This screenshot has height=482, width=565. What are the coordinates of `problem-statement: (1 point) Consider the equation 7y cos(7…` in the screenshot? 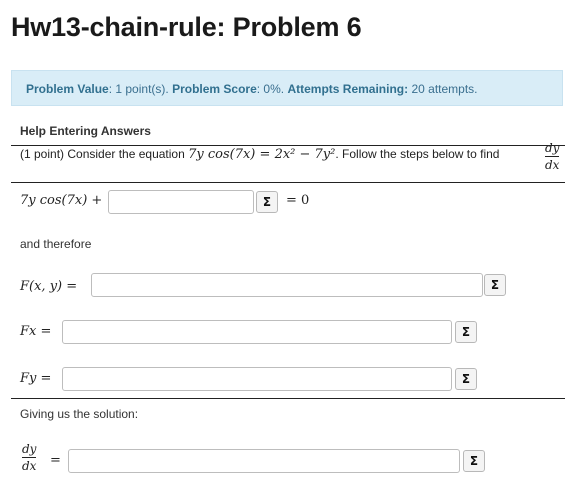 It's located at (259, 154).